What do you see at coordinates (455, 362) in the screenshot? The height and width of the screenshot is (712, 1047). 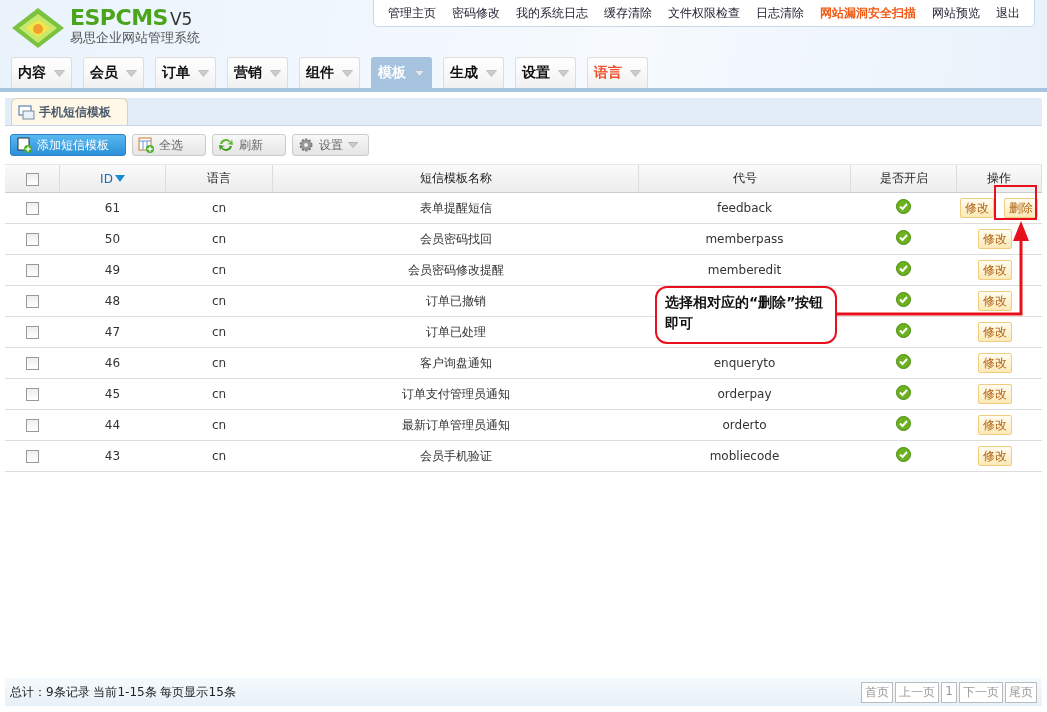 I see `table-cell: 客户询盘通知` at bounding box center [455, 362].